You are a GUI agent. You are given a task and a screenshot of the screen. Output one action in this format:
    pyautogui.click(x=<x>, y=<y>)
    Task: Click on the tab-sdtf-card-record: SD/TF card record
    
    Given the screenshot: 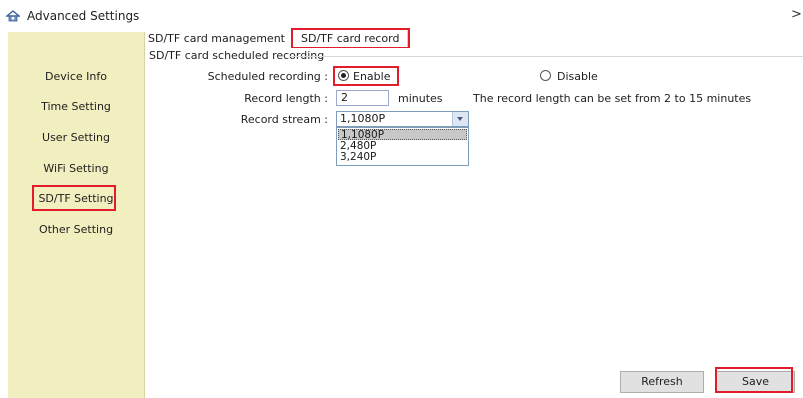 What is the action you would take?
    pyautogui.click(x=350, y=39)
    